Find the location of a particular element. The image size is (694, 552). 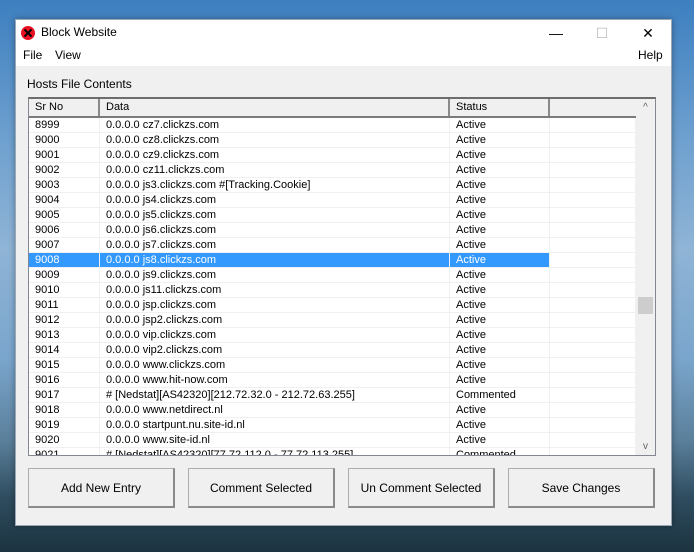

cell-sr-no: 9004 is located at coordinates (64, 200).